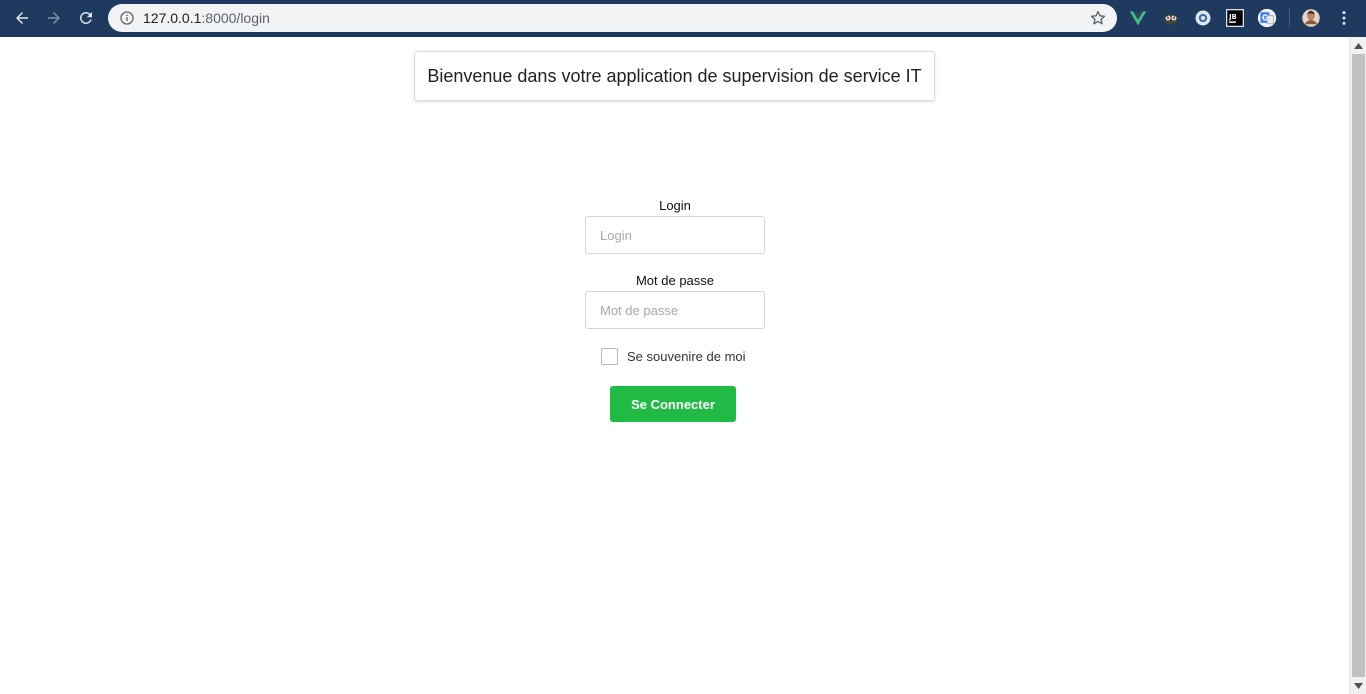 The width and height of the screenshot is (1366, 694). What do you see at coordinates (675, 280) in the screenshot?
I see `password-label: Mot de passe` at bounding box center [675, 280].